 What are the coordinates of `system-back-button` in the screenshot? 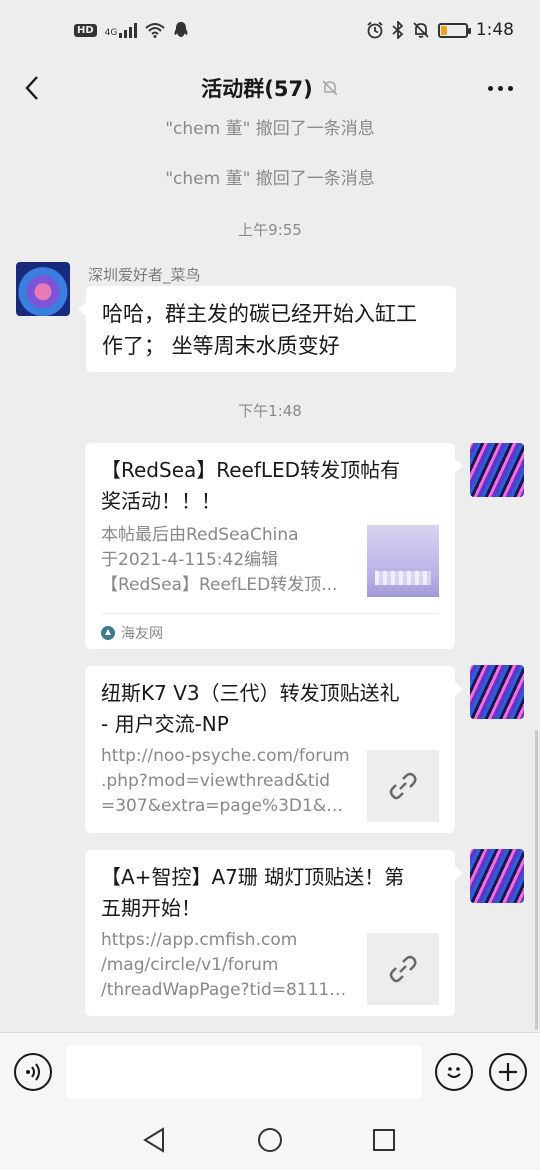 It's located at (154, 1140).